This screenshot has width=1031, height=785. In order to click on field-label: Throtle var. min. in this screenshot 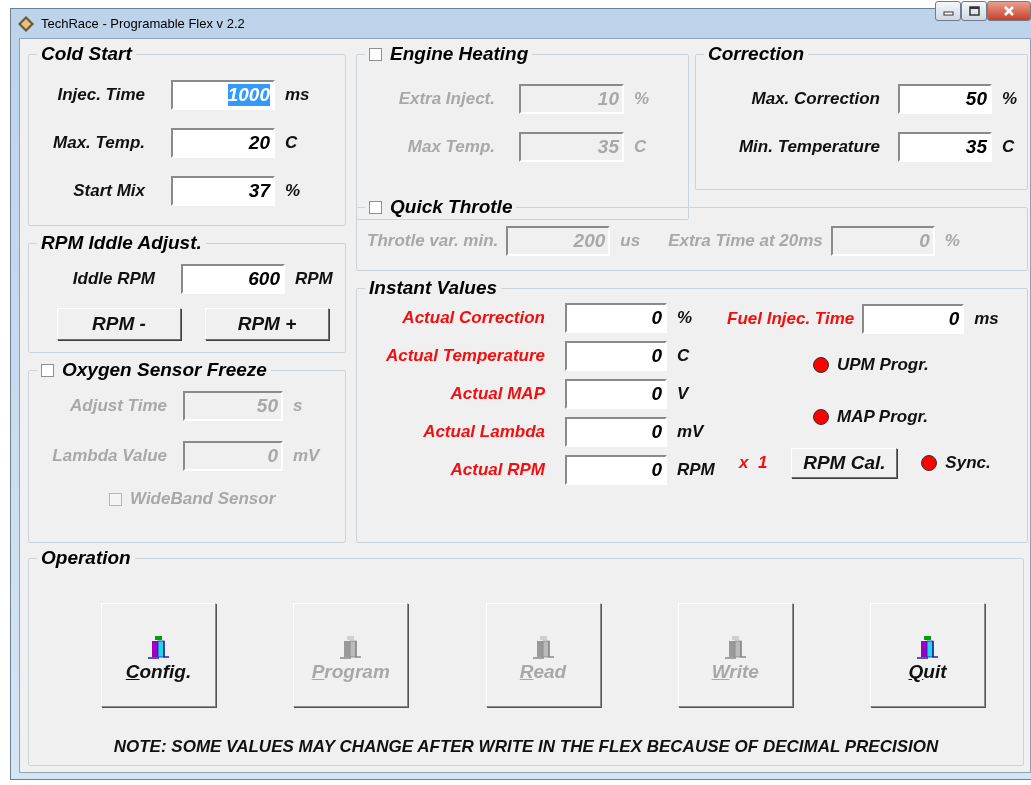, I will do `click(433, 241)`.